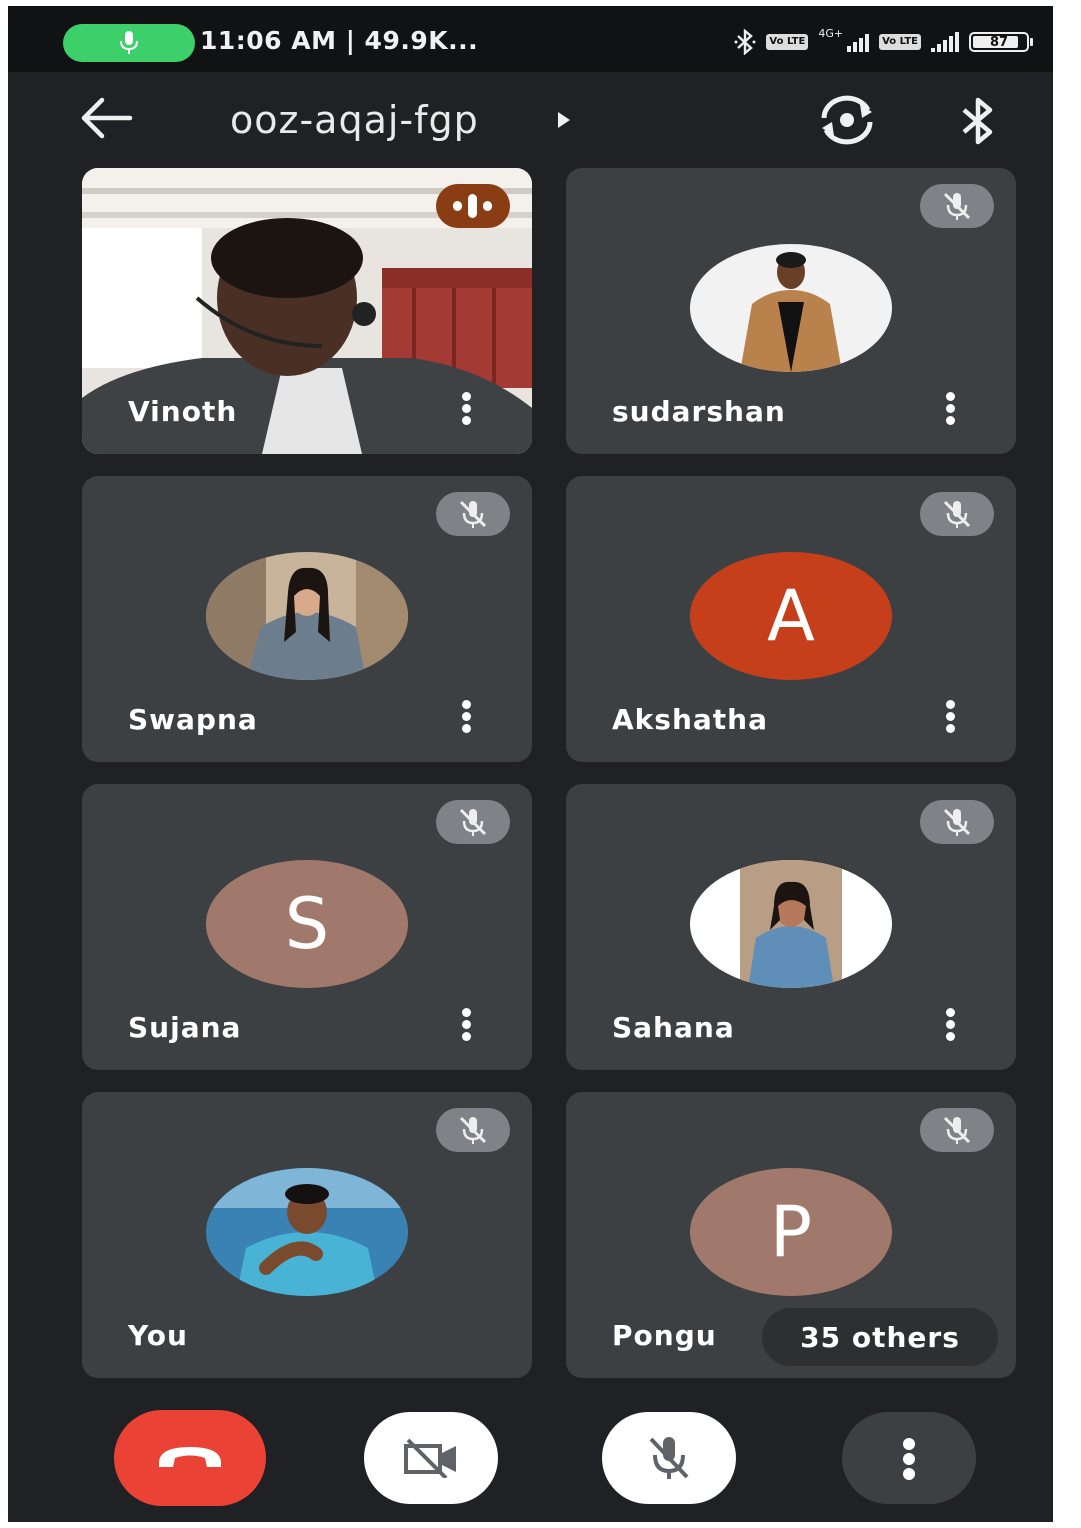  What do you see at coordinates (699, 411) in the screenshot?
I see `participant-name: sudarshan` at bounding box center [699, 411].